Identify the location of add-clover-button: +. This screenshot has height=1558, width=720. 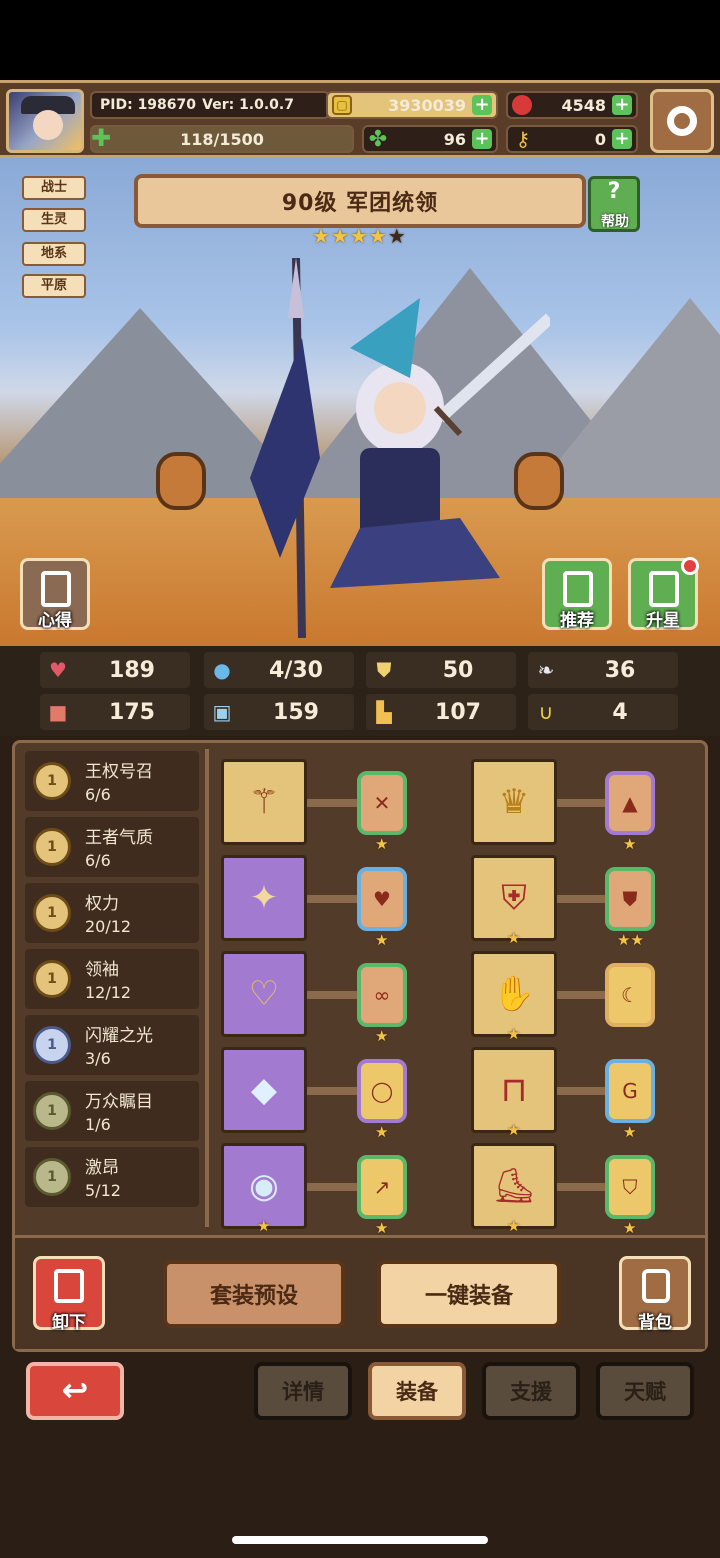
(482, 139).